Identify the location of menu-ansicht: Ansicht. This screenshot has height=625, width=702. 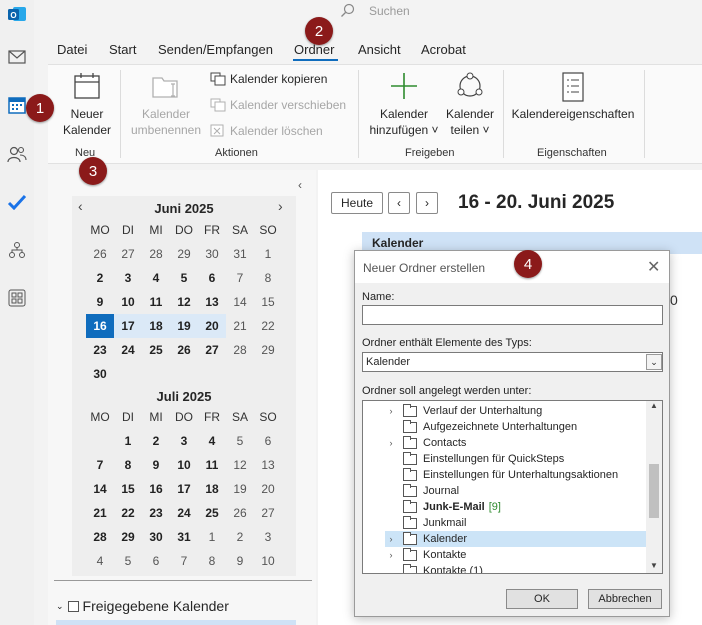
(379, 49).